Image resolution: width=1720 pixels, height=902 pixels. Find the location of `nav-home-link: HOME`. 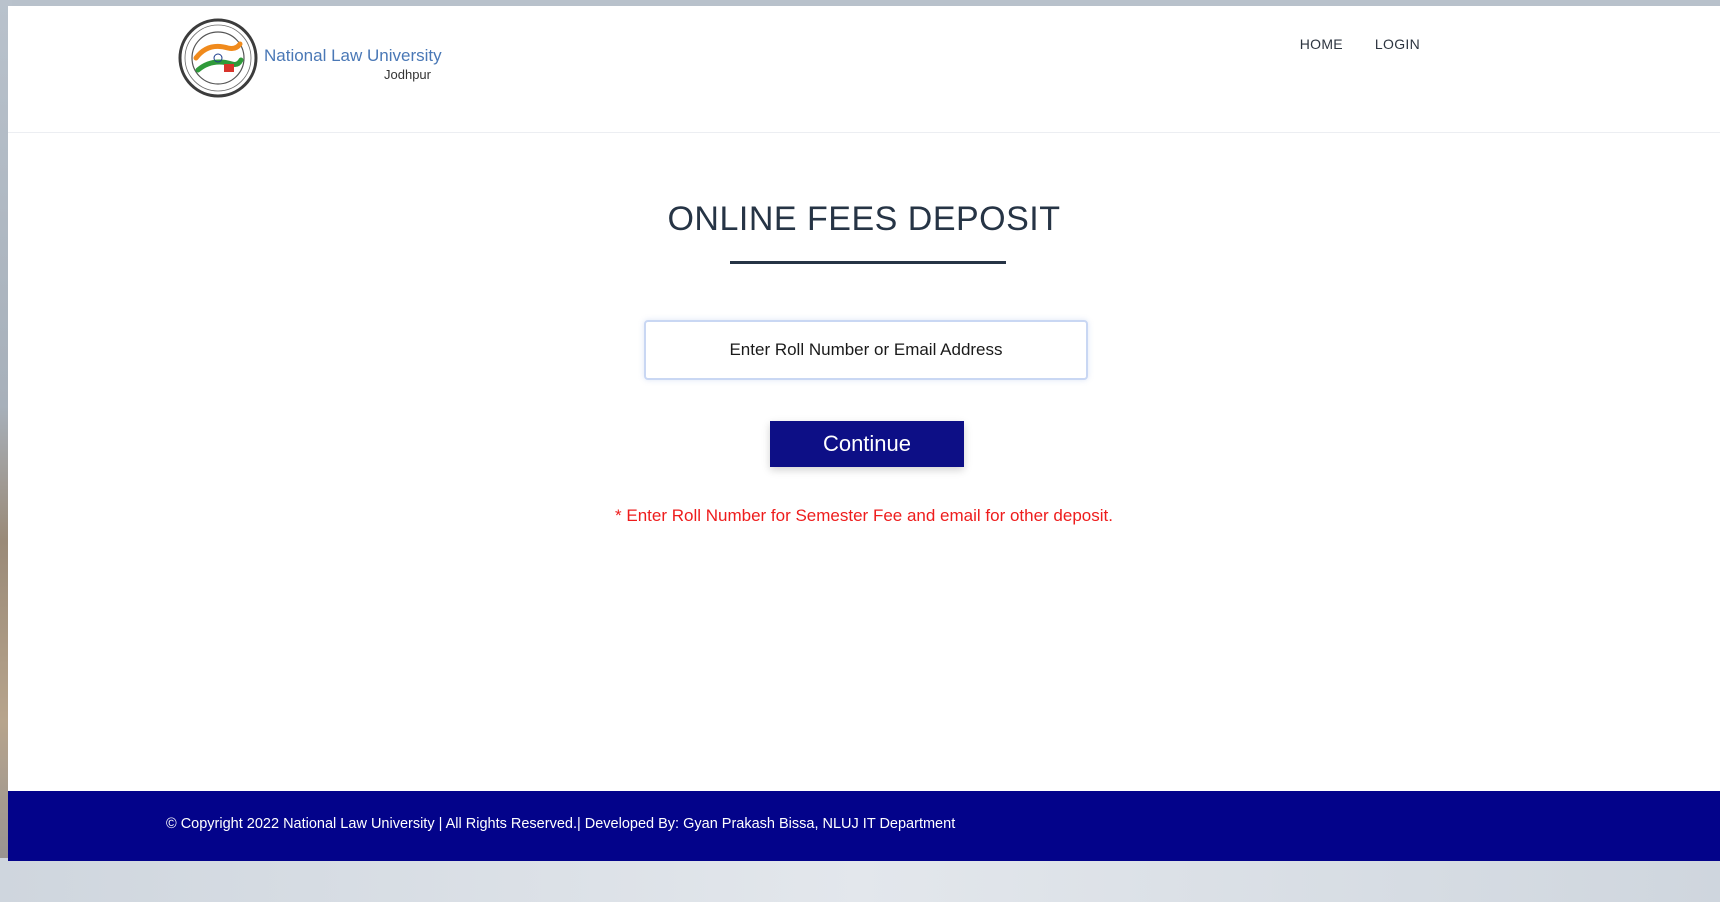

nav-home-link: HOME is located at coordinates (1321, 44).